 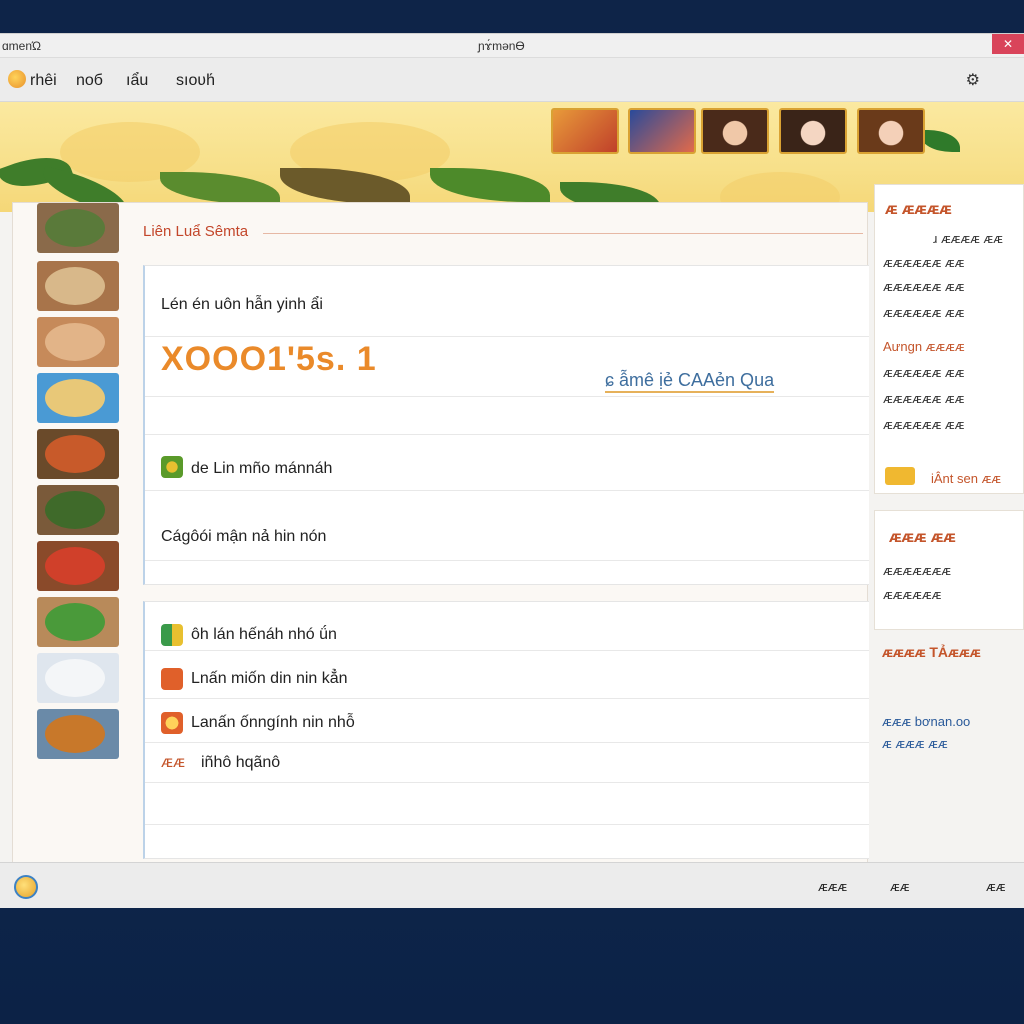 I want to click on right-text-line: ɹ ᴁᴁᴁᴁ ᴁᴁ, so click(x=968, y=238).